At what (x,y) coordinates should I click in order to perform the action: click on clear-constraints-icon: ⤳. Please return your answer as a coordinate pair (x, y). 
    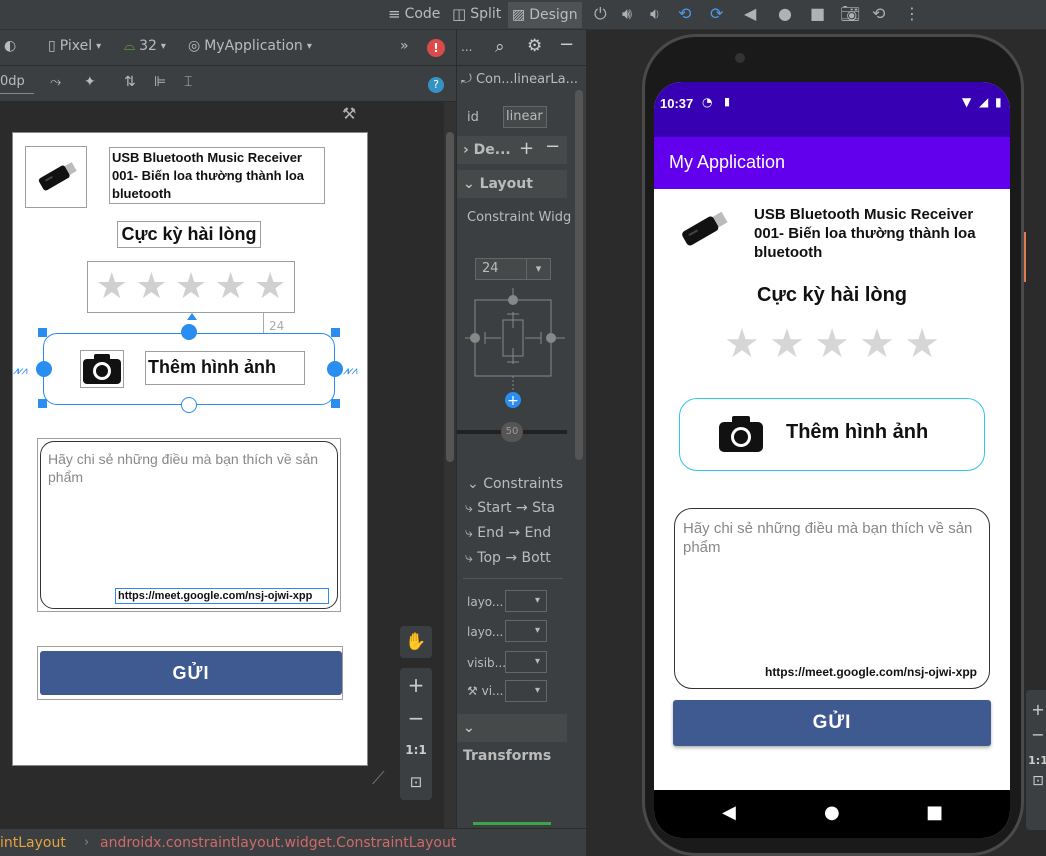
    Looking at the image, I should click on (55, 82).